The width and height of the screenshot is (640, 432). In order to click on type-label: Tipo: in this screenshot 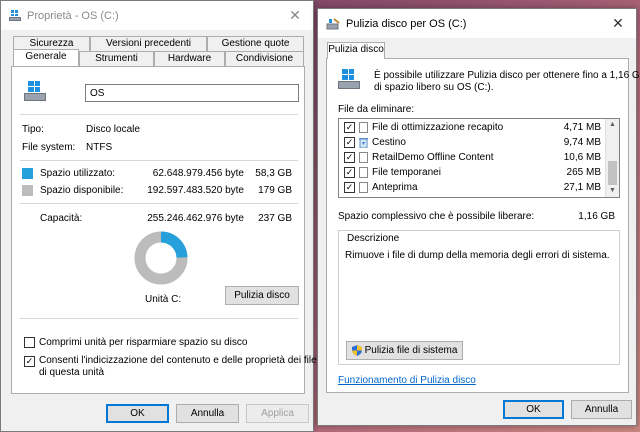, I will do `click(33, 129)`.